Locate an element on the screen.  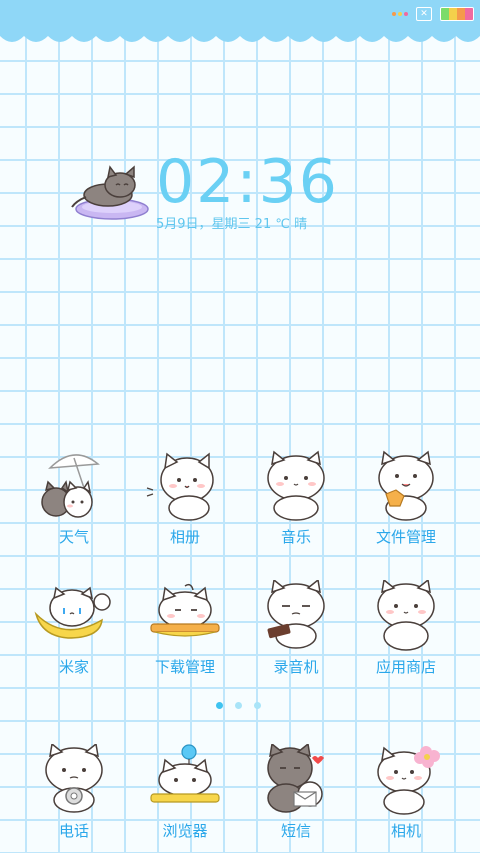
app-label: 相机 is located at coordinates (405, 831).